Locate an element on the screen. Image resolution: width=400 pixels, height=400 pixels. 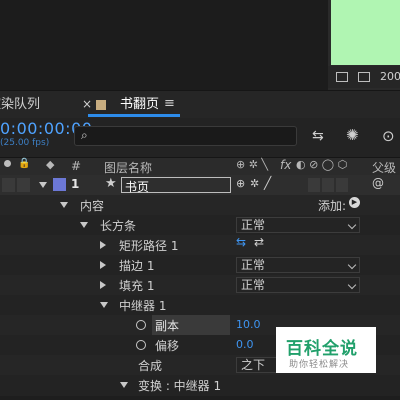
composition-icon is located at coordinates (101, 105).